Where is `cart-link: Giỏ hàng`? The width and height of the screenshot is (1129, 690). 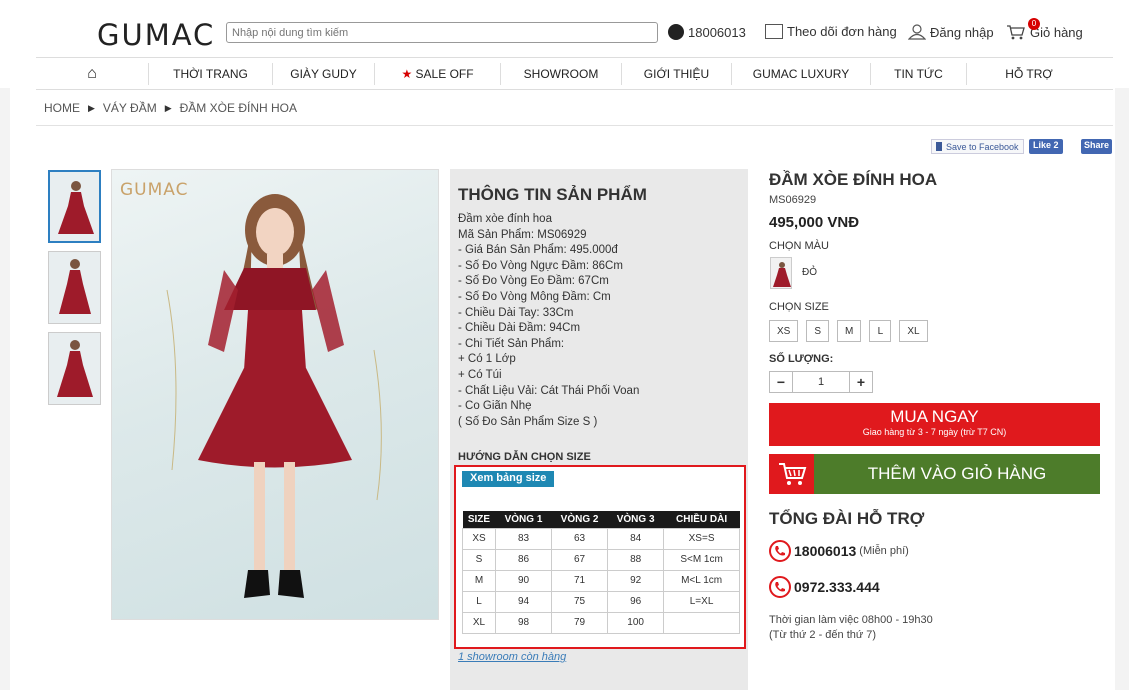 cart-link: Giỏ hàng is located at coordinates (1044, 32).